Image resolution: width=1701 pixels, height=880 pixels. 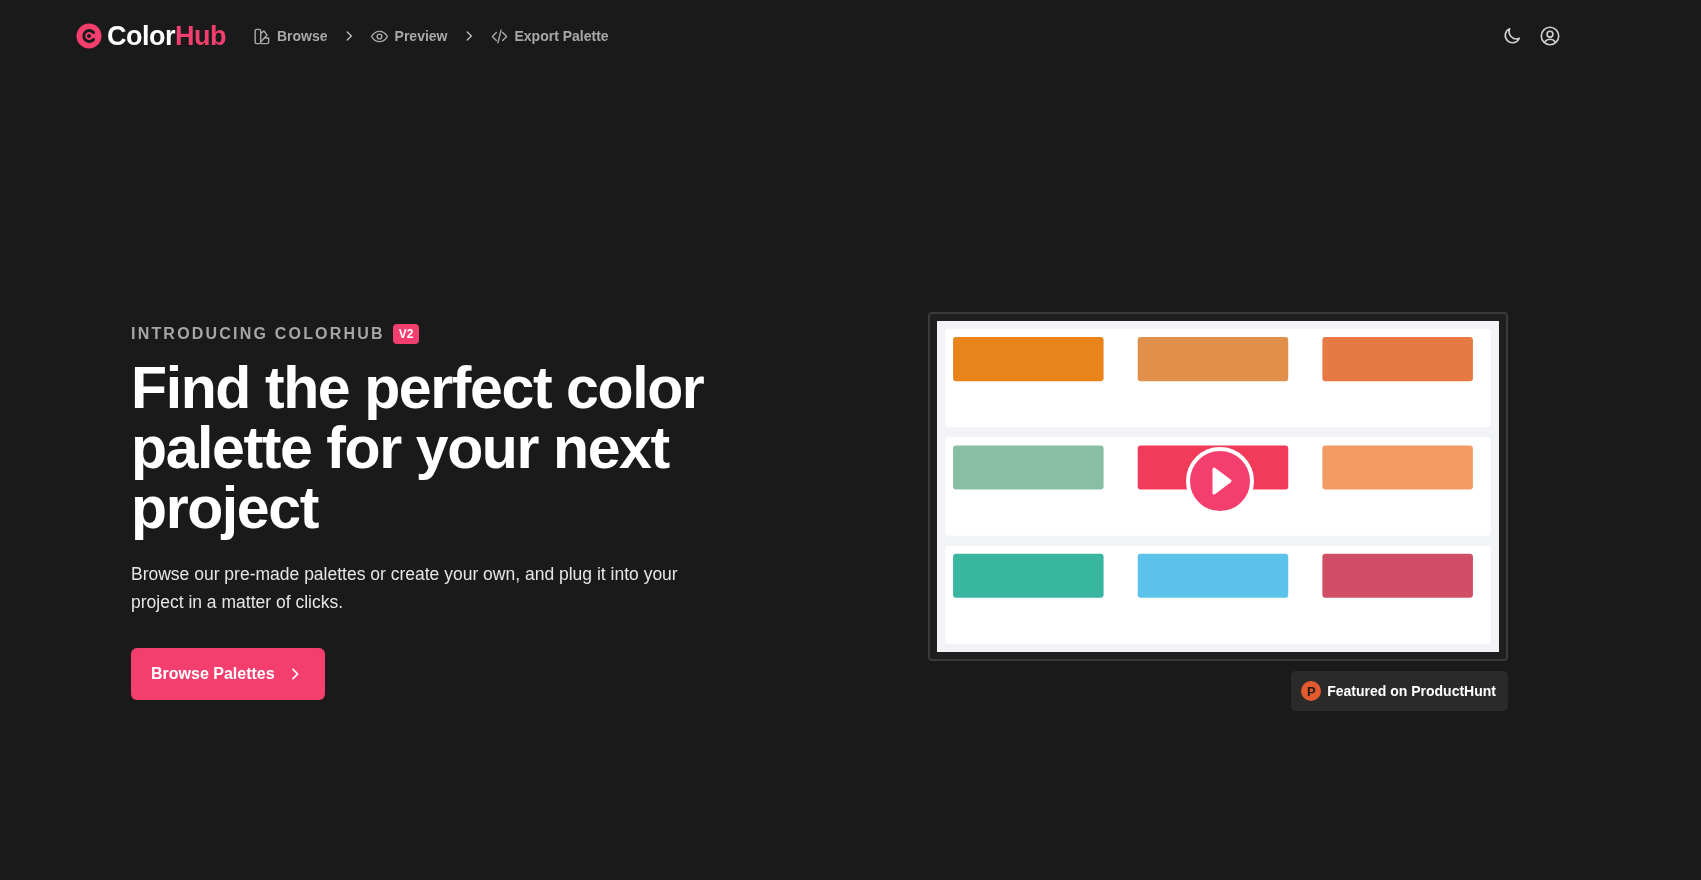 What do you see at coordinates (290, 36) in the screenshot?
I see `nav-link: Browse` at bounding box center [290, 36].